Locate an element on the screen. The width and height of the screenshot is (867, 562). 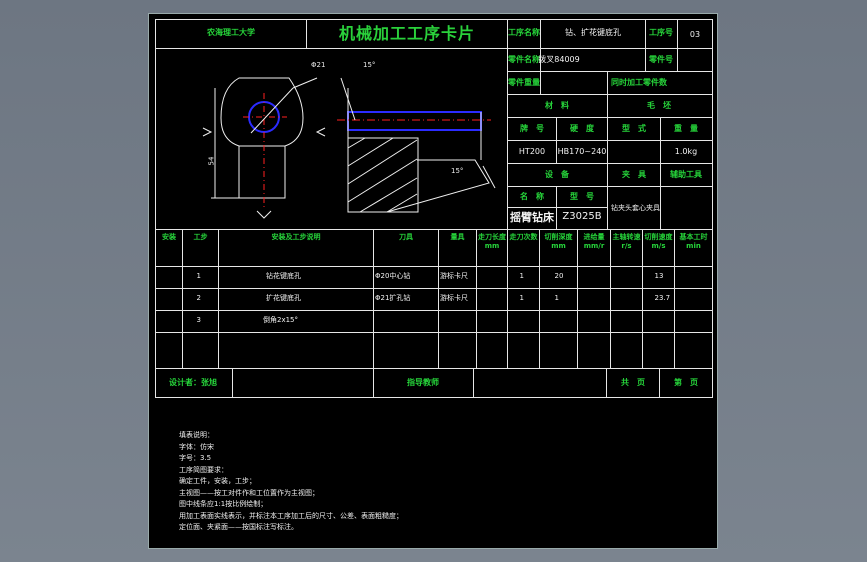
equipment-header: 设 备 is located at coordinates (557, 174).